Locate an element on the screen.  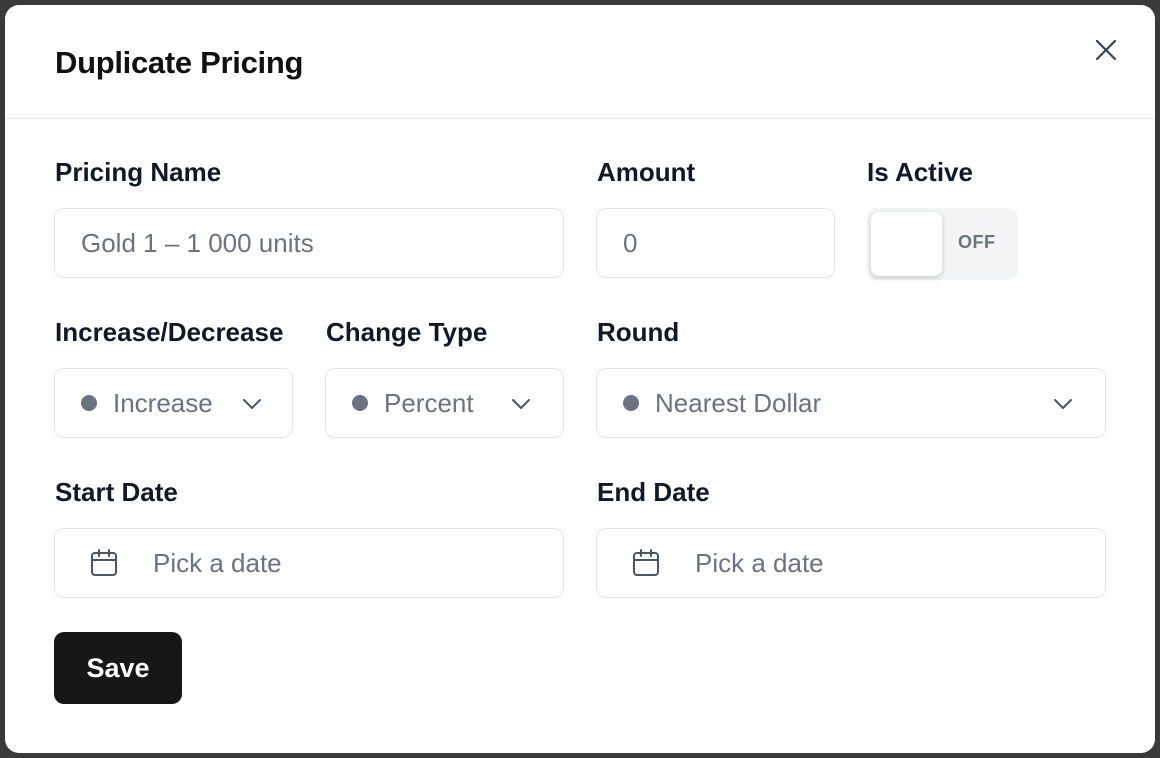
toggle-knob is located at coordinates (906, 244).